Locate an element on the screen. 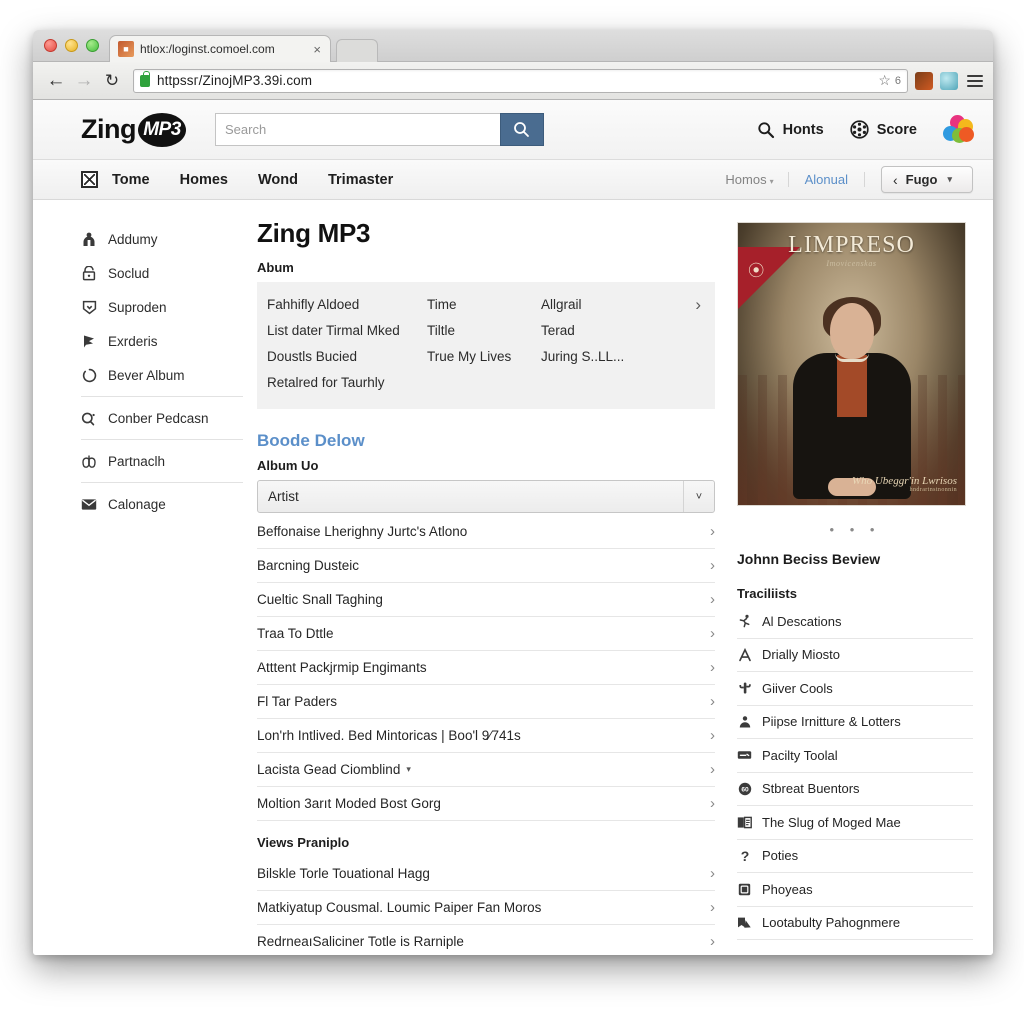 Image resolution: width=1024 pixels, height=1024 pixels. list-item: Phoyeas is located at coordinates (855, 890).